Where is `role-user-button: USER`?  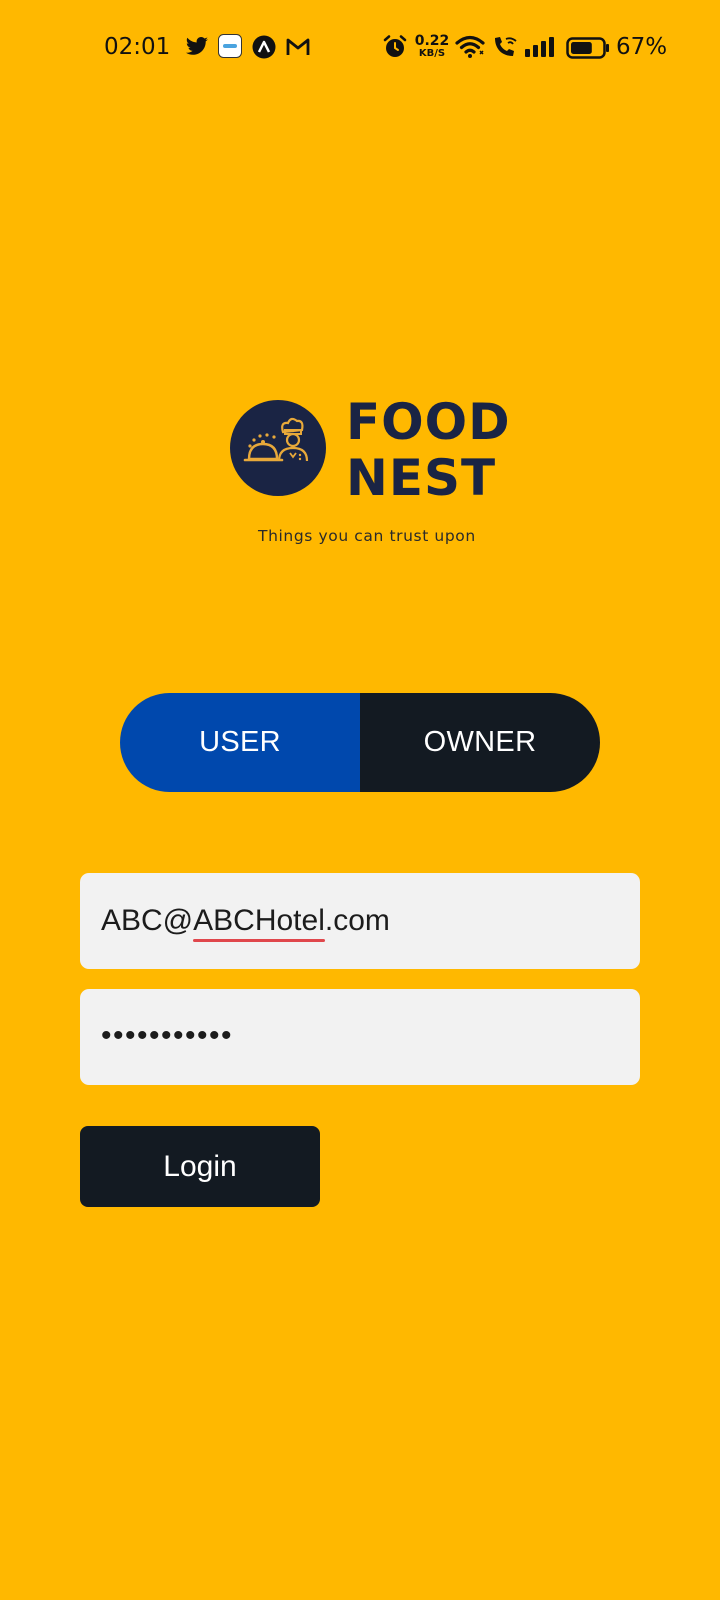
role-user-button: USER is located at coordinates (240, 742).